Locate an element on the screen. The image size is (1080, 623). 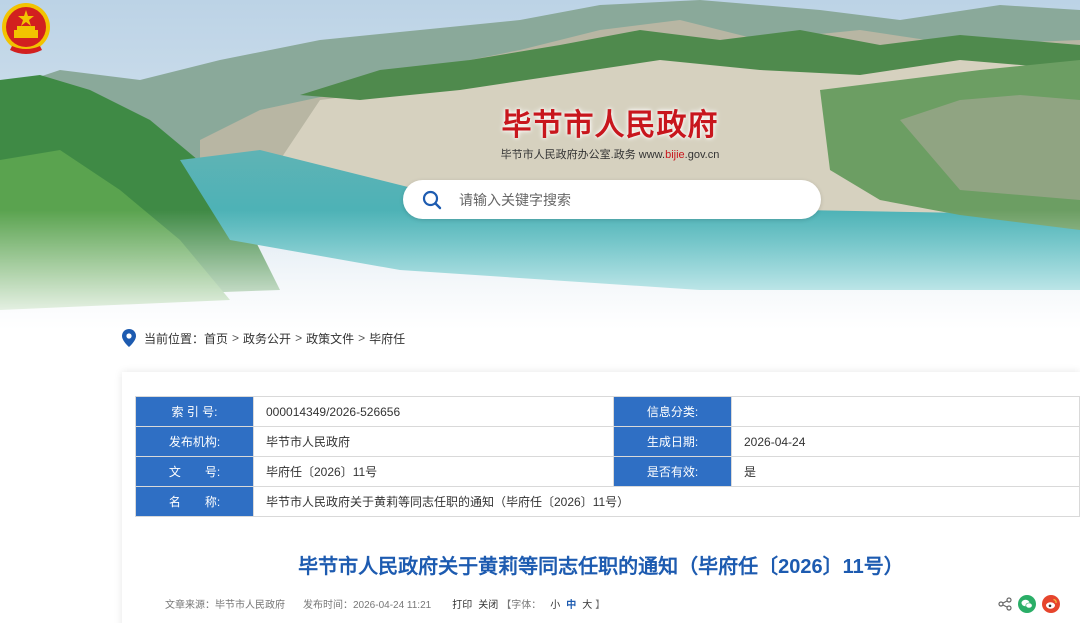
site-sub-prefix: 毕节市人民政府办公室.政务 www. is located at coordinates (583, 155).